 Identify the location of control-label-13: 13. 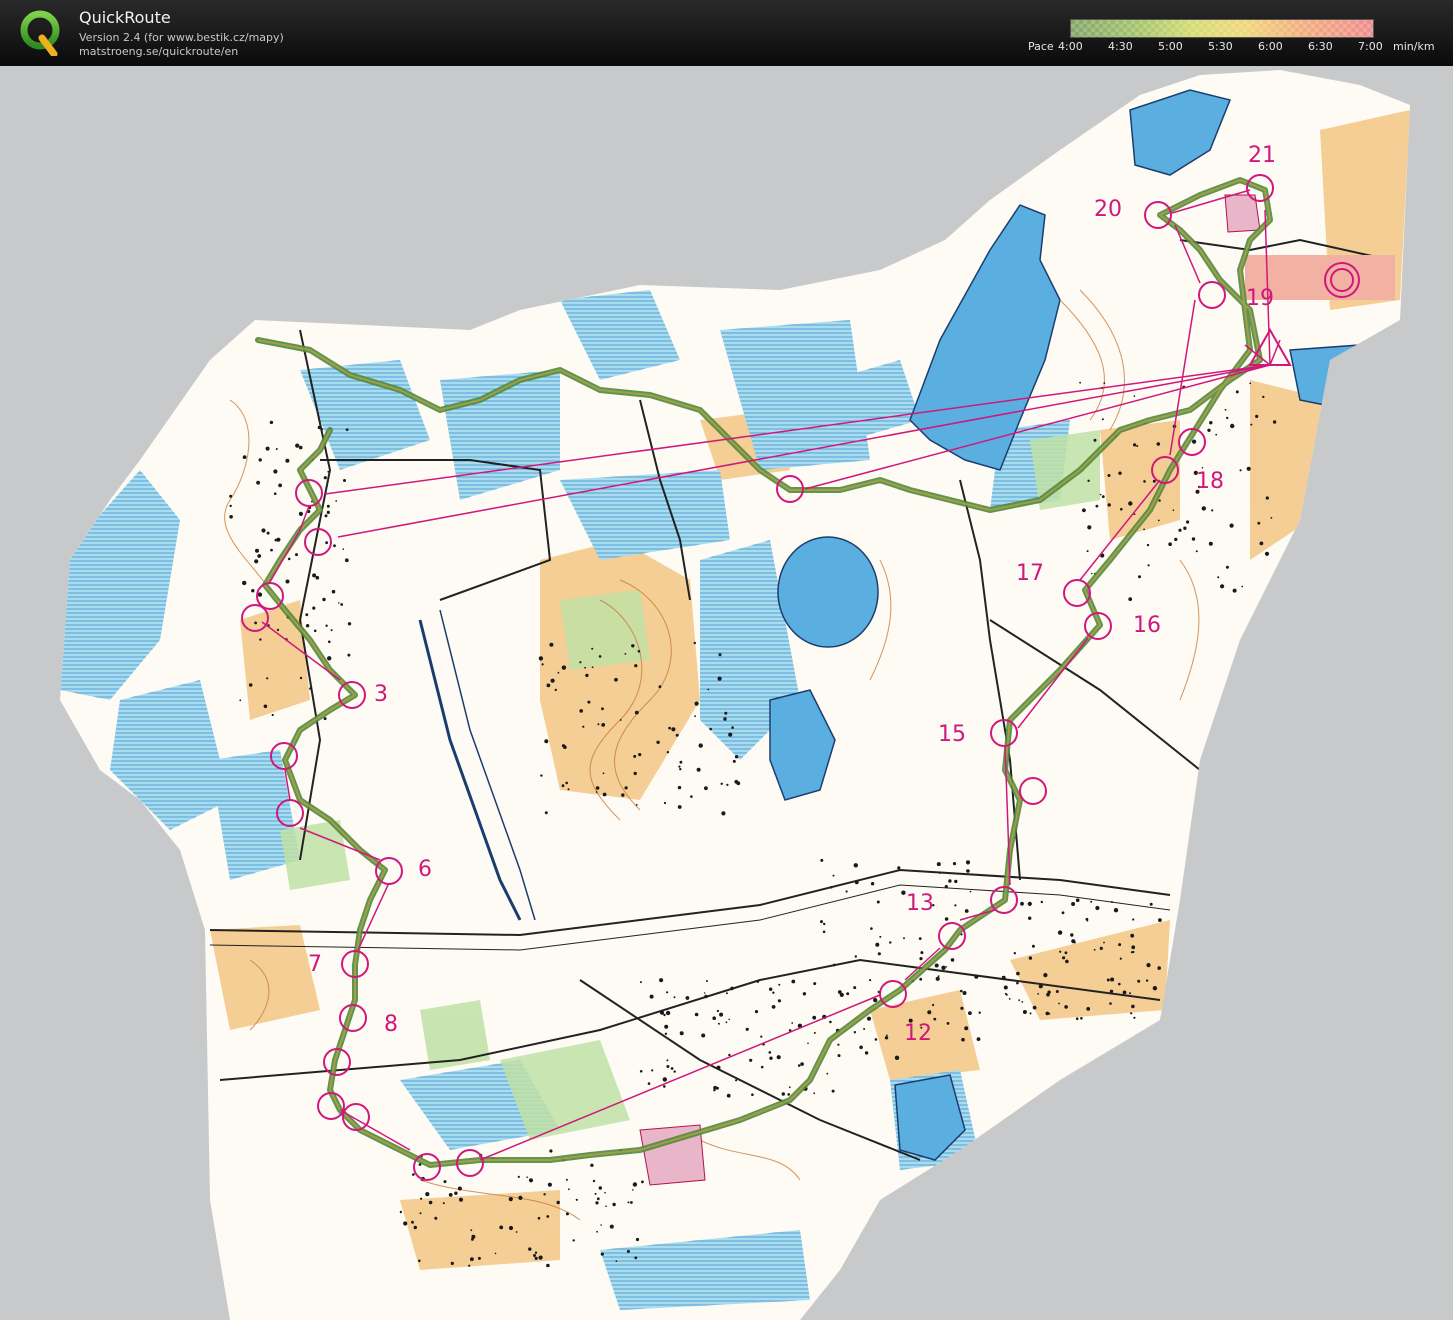
(920, 903).